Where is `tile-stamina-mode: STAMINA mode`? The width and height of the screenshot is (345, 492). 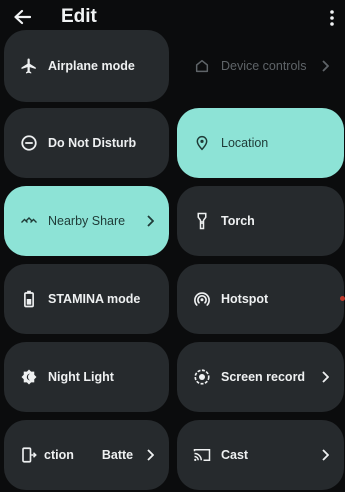 tile-stamina-mode: STAMINA mode is located at coordinates (86, 299).